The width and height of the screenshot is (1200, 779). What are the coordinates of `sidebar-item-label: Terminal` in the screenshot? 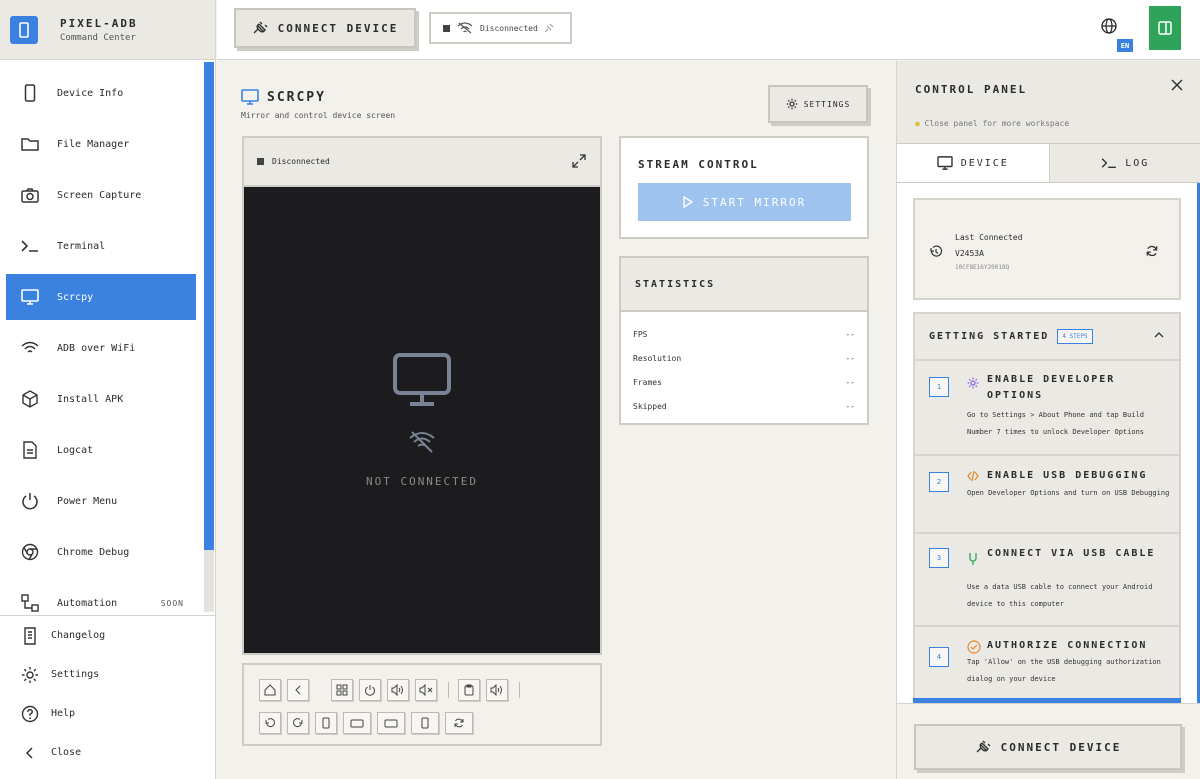 It's located at (81, 246).